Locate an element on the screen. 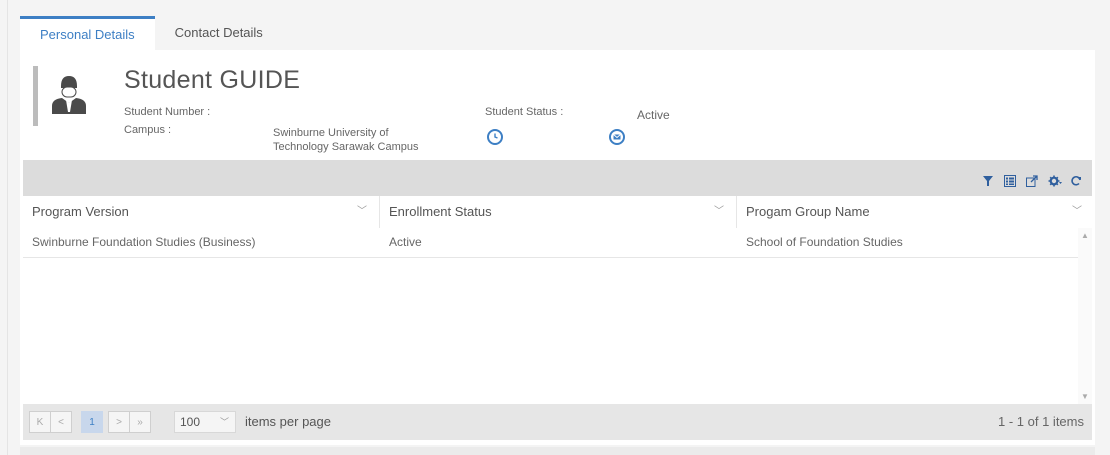 This screenshot has height=455, width=1110. cell-program-version: Swinburne Foundation Studies (Business) is located at coordinates (144, 242).